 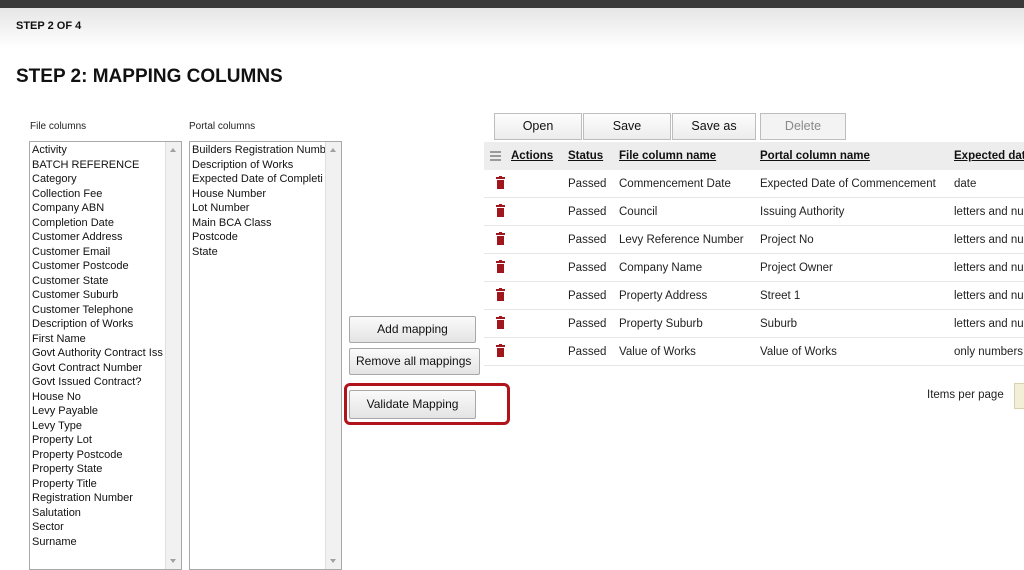 What do you see at coordinates (106, 426) in the screenshot?
I see `list-item: Levy Type` at bounding box center [106, 426].